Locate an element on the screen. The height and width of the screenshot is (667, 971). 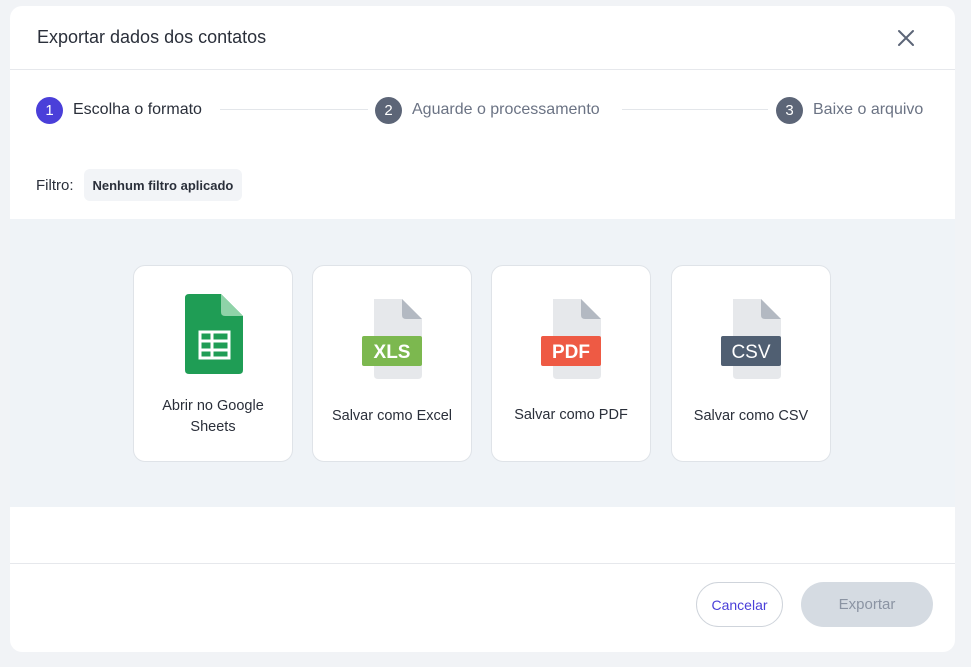
footer-divider is located at coordinates (482, 563).